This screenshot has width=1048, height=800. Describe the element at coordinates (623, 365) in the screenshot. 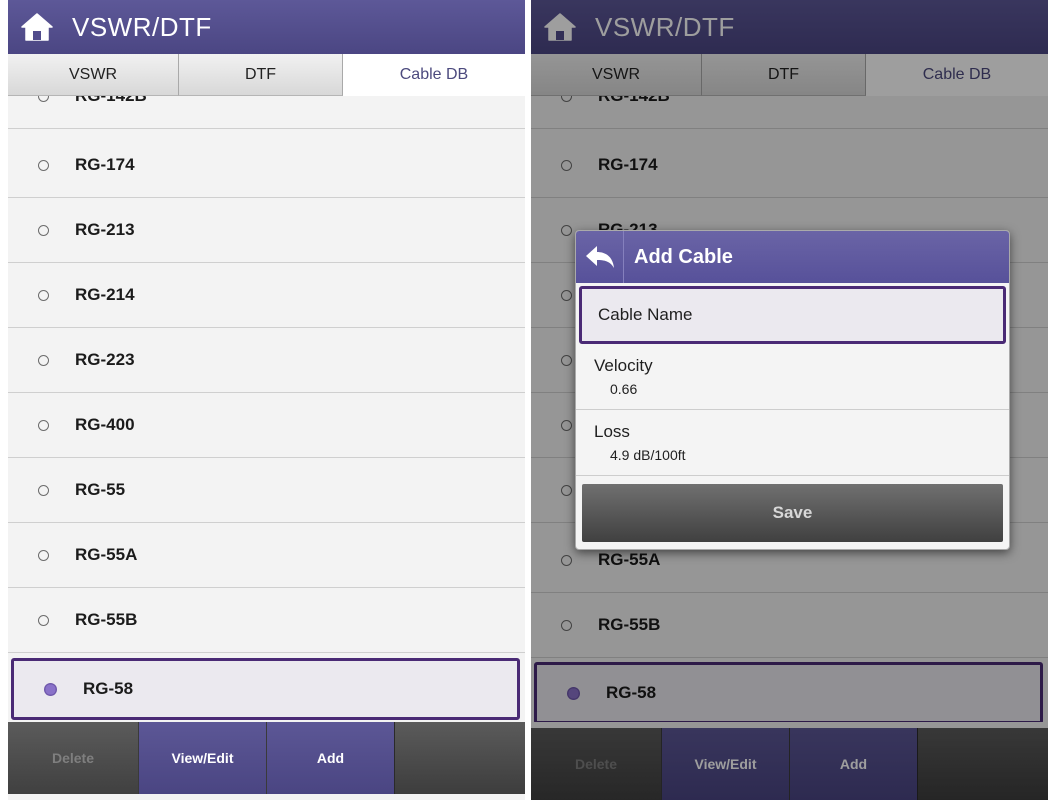

I see `velocity-label: Velocity` at that location.